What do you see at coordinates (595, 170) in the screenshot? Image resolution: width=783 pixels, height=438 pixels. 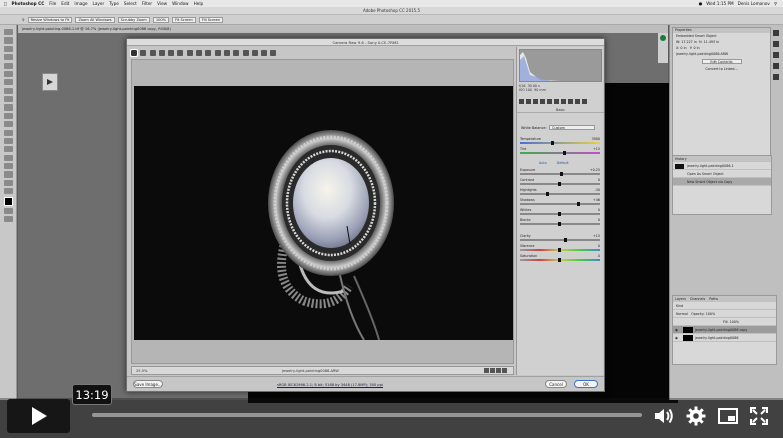 I see `slider-value: +0.25` at bounding box center [595, 170].